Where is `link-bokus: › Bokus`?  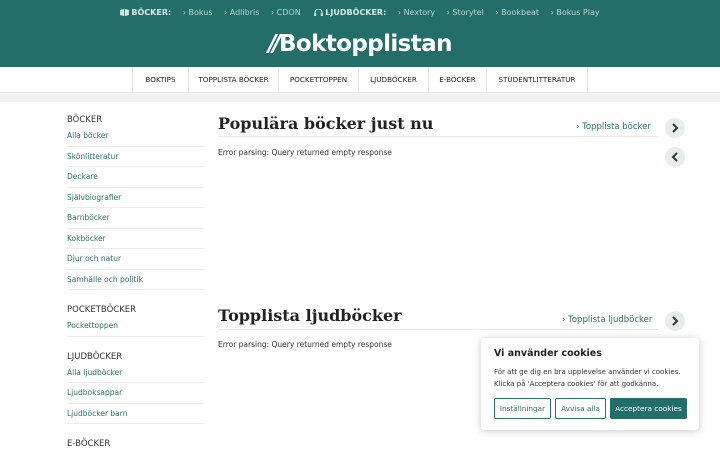
link-bokus: › Bokus is located at coordinates (198, 12).